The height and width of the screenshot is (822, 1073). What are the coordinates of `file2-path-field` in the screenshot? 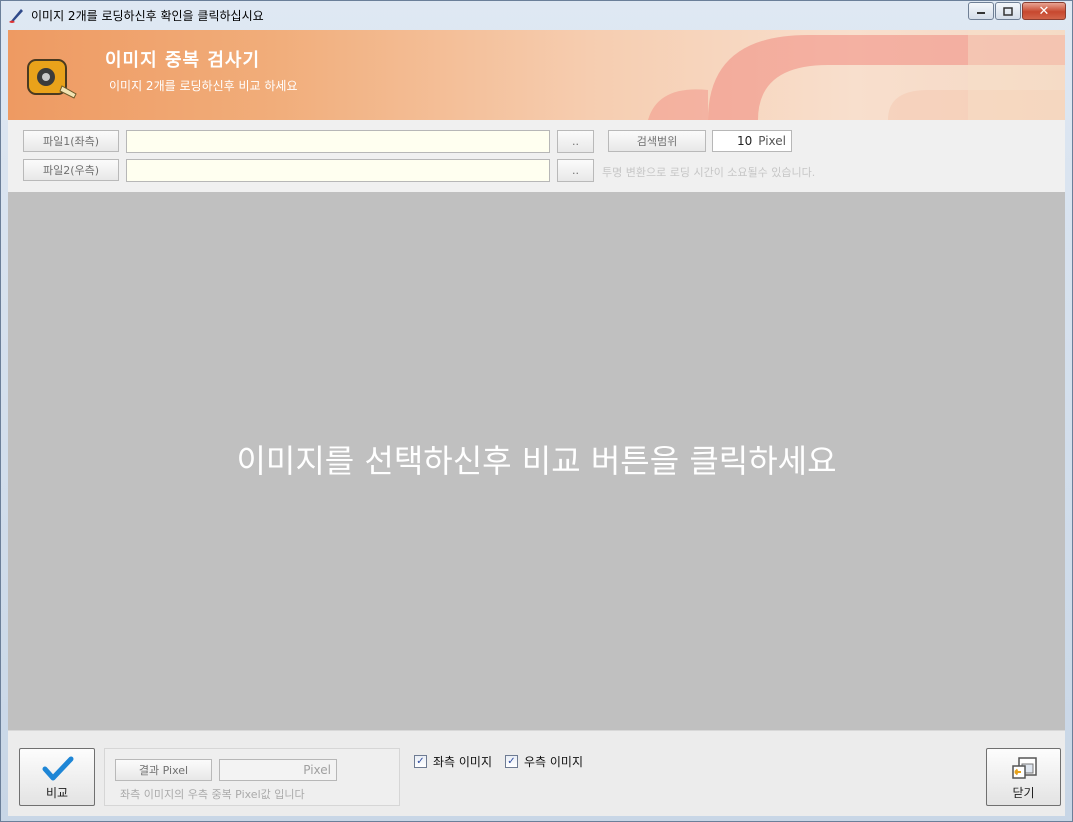 It's located at (338, 170).